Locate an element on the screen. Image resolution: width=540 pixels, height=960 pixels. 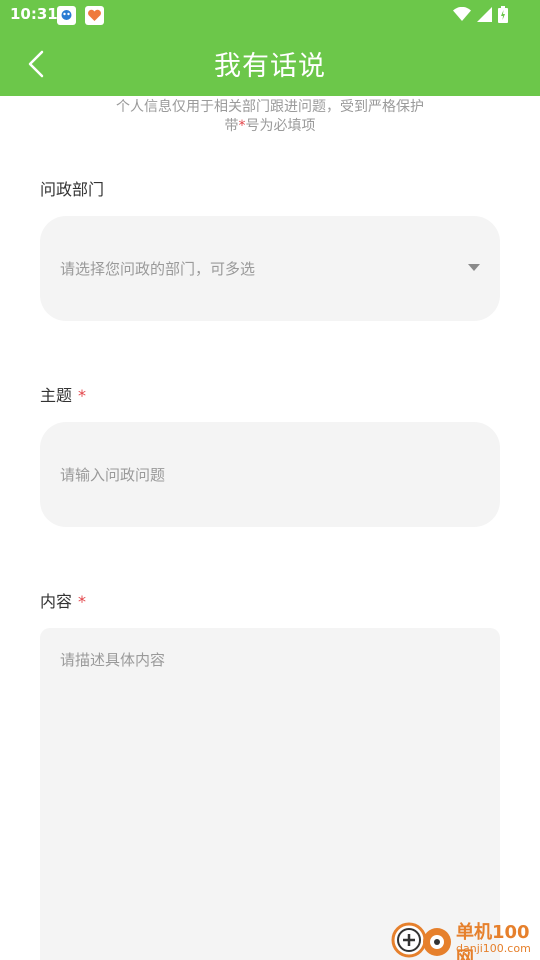
page-title: 我有话说 is located at coordinates (270, 66).